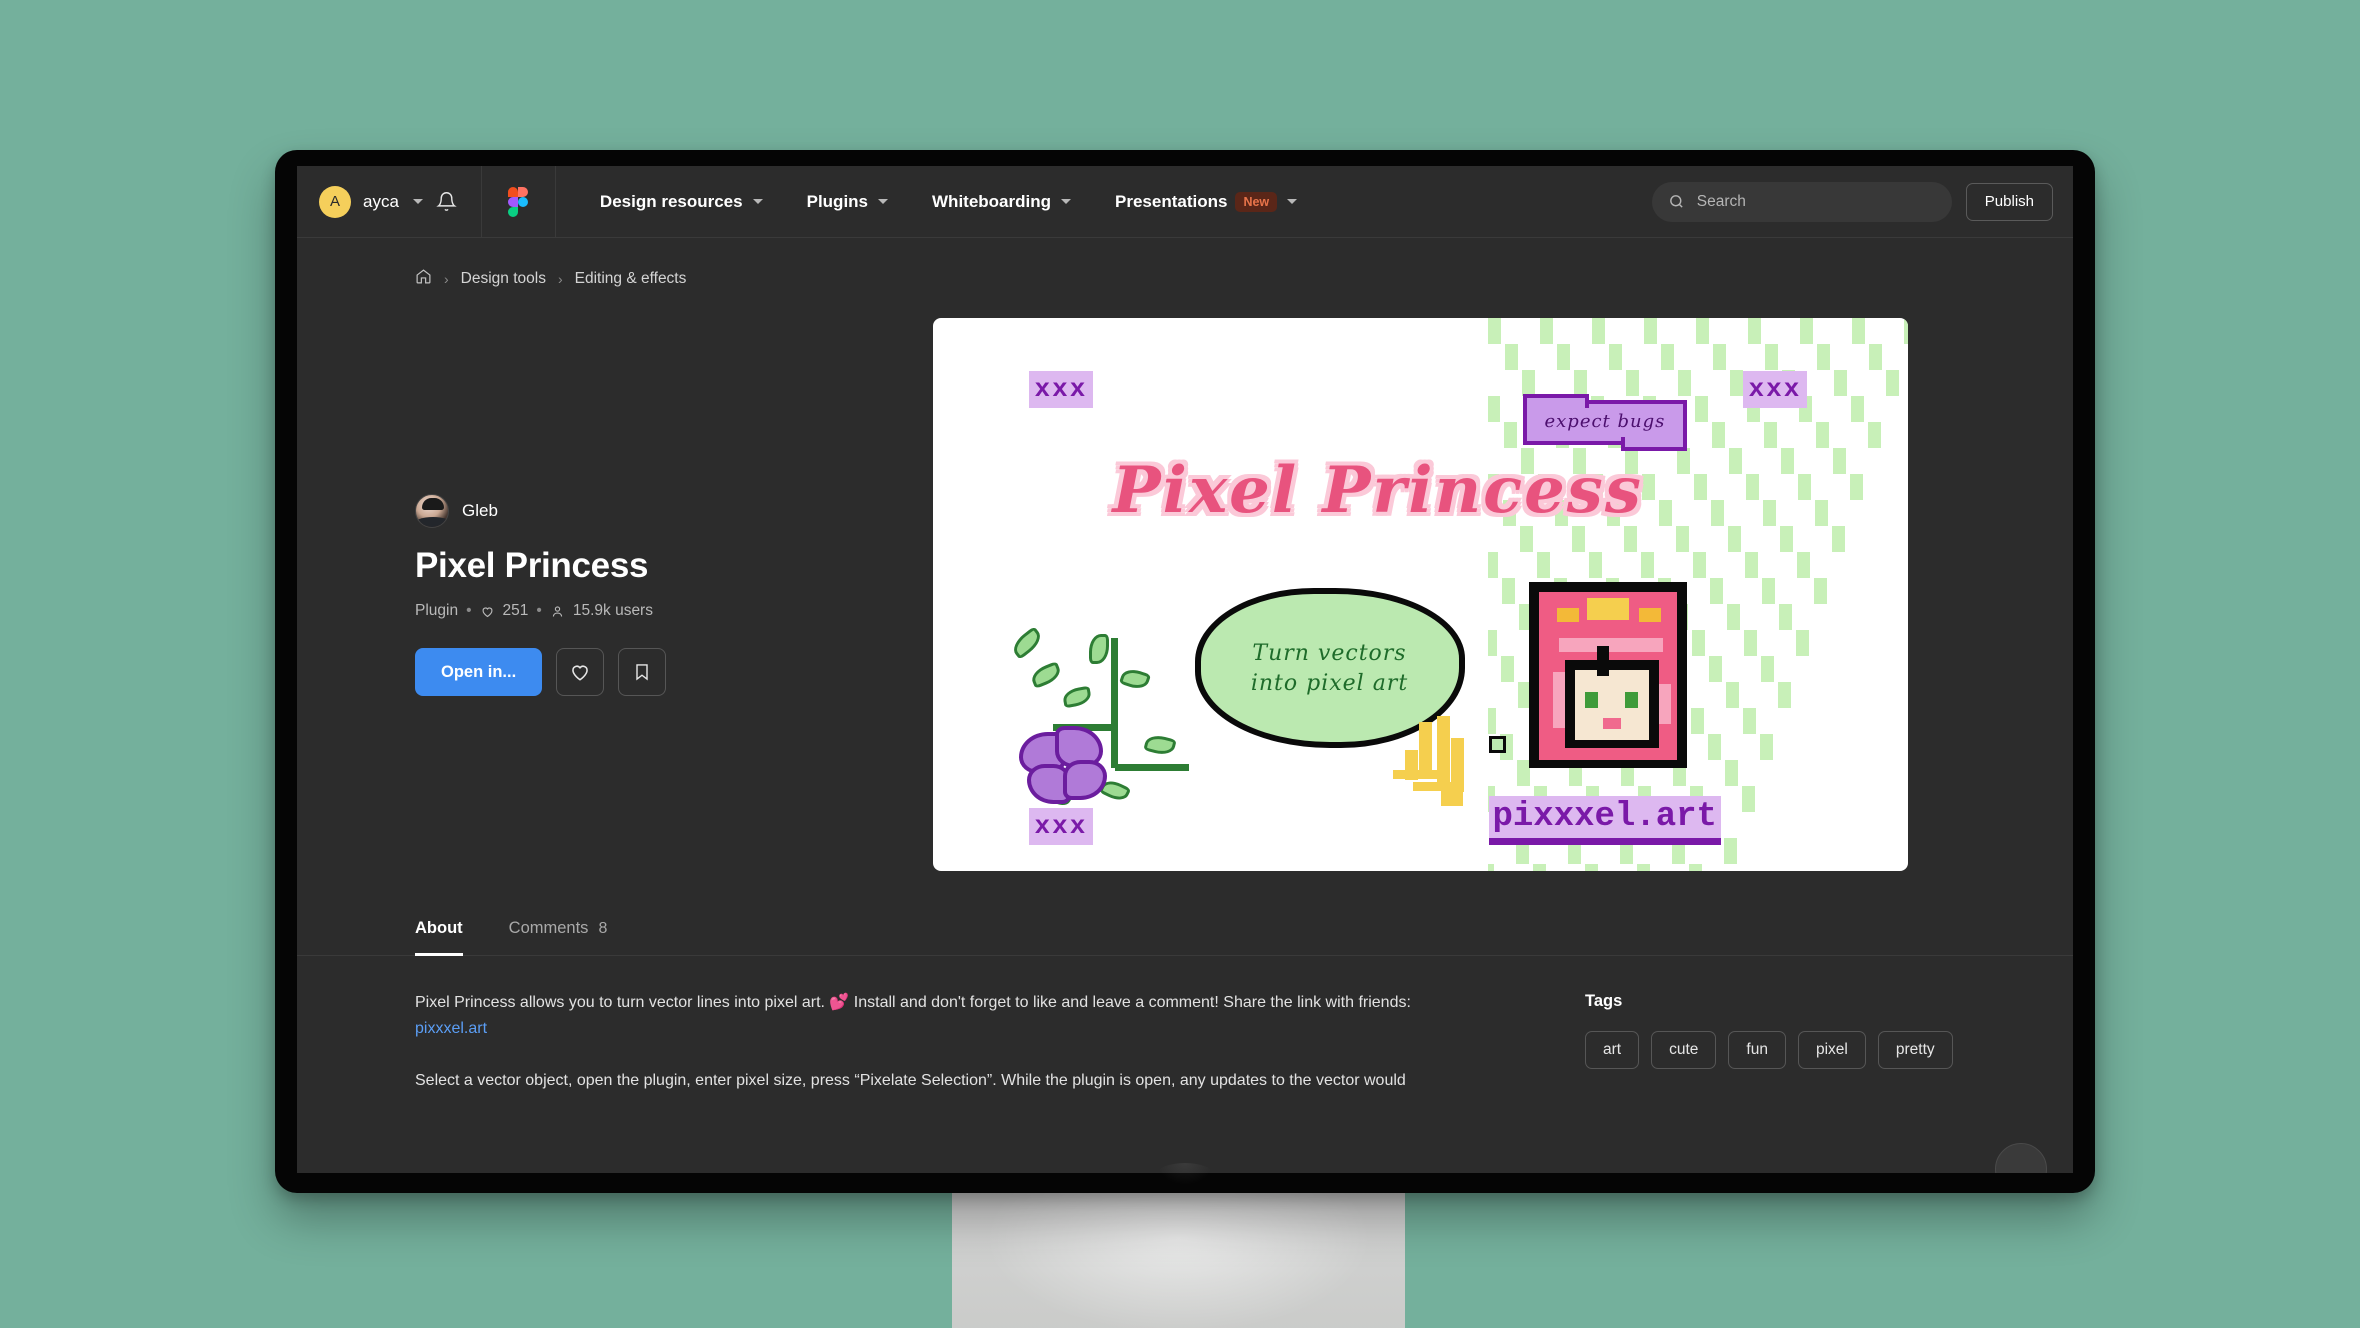 This screenshot has height=1328, width=2360. What do you see at coordinates (1721, 201) in the screenshot?
I see `search-placeholder: Search` at bounding box center [1721, 201].